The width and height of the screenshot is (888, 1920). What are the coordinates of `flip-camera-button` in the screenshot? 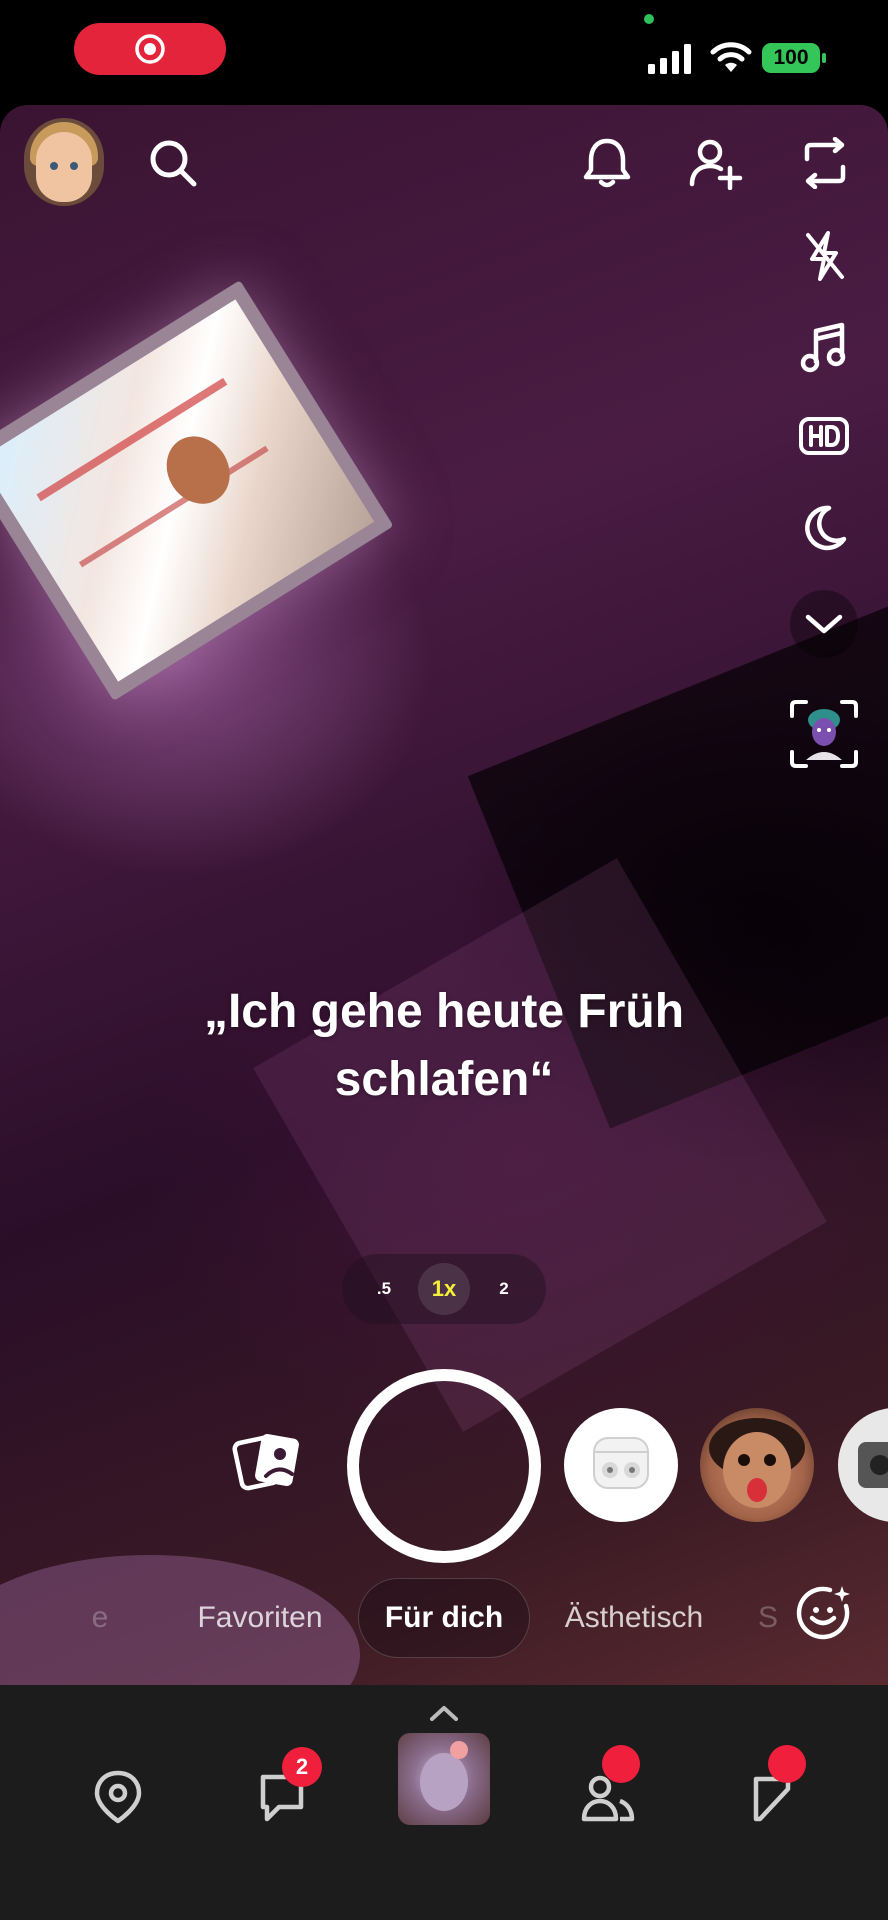 It's located at (825, 163).